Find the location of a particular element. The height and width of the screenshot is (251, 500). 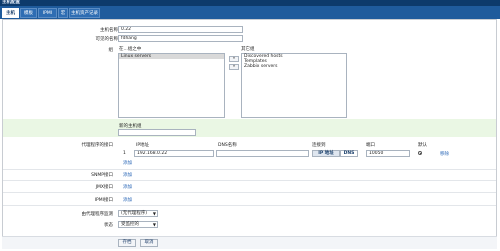

add-agent-interface-link: 添加 is located at coordinates (127, 163).